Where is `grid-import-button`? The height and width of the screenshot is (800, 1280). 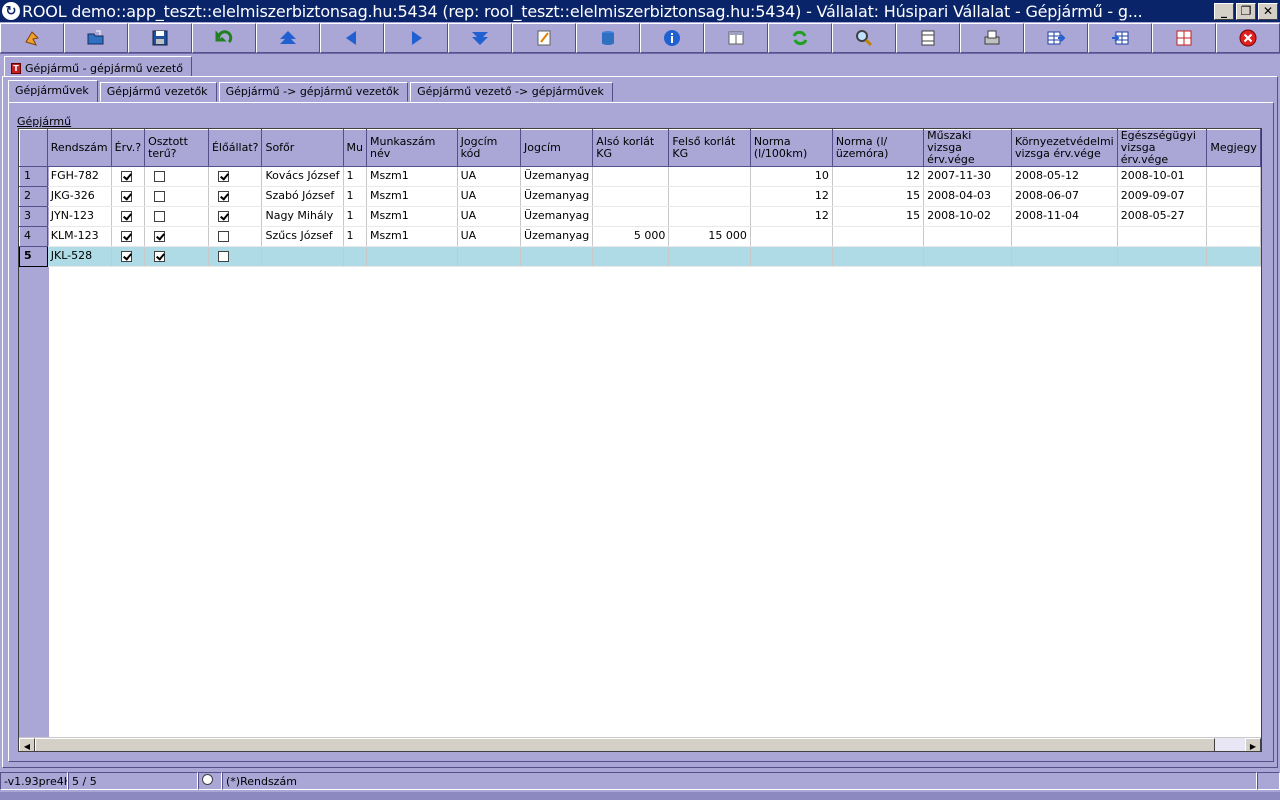
grid-import-button is located at coordinates (1120, 38).